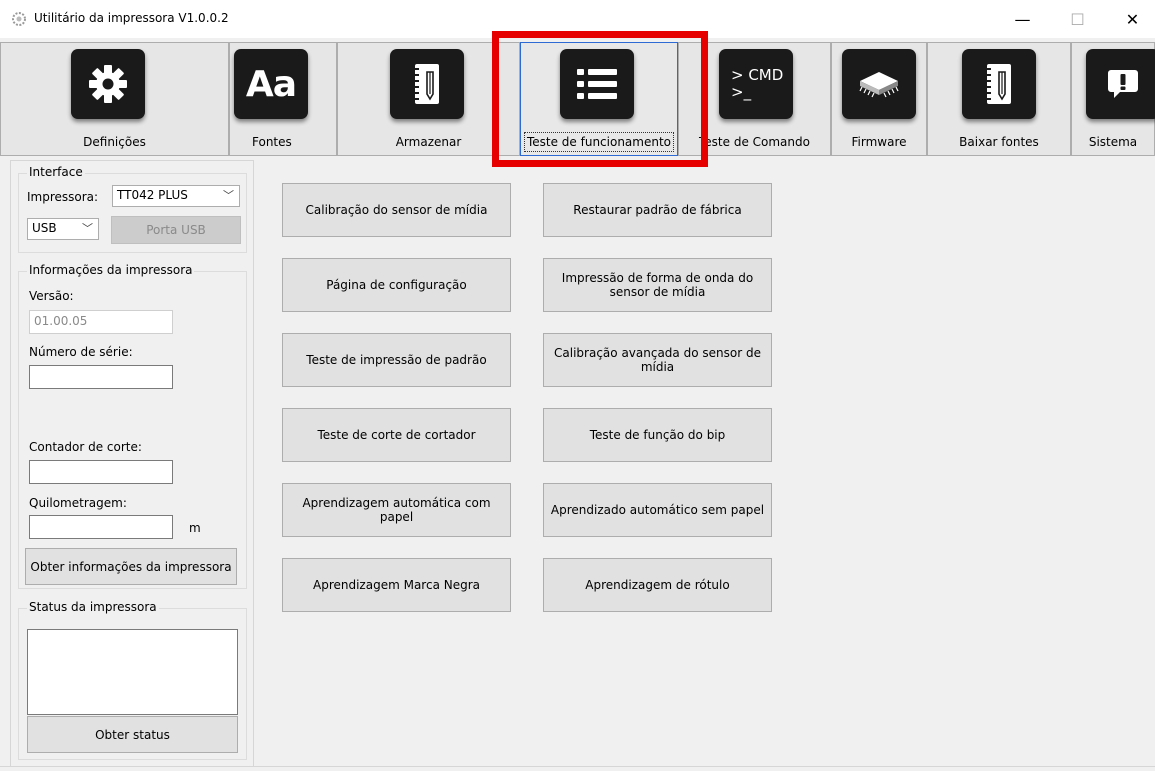  I want to click on toolbar-definicoes-button: Definições, so click(114, 99).